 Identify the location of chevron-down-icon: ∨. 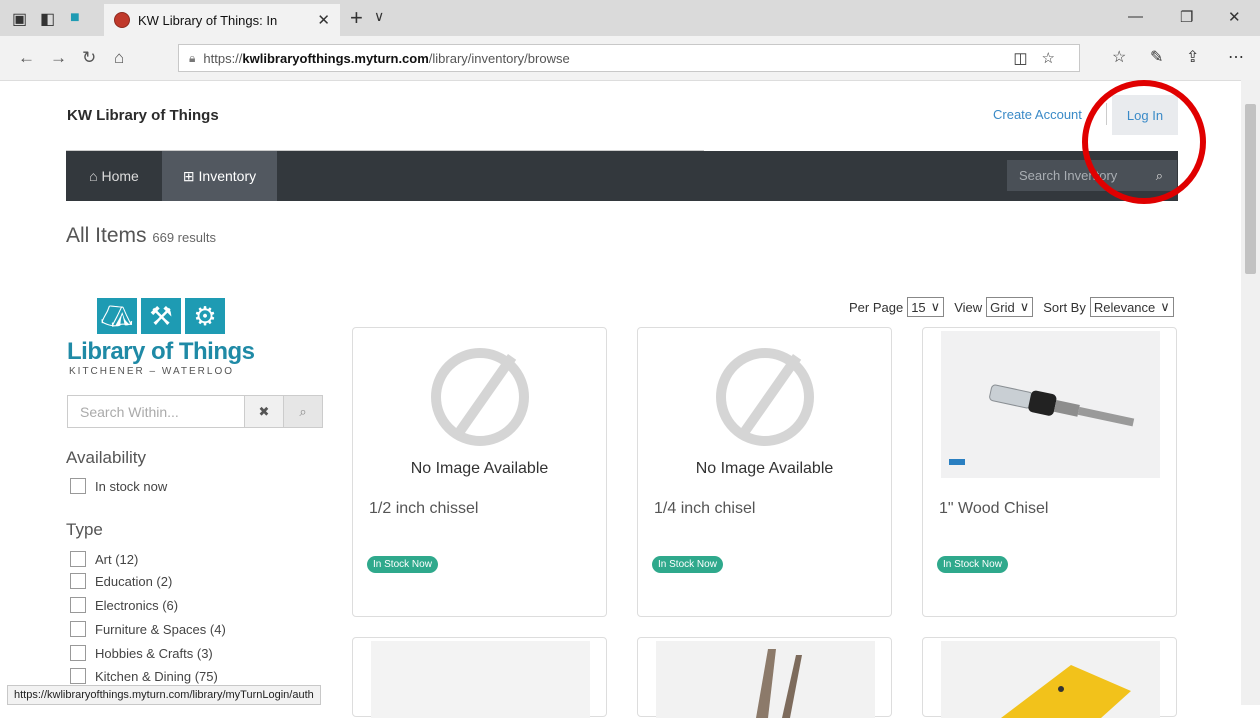
(1024, 306).